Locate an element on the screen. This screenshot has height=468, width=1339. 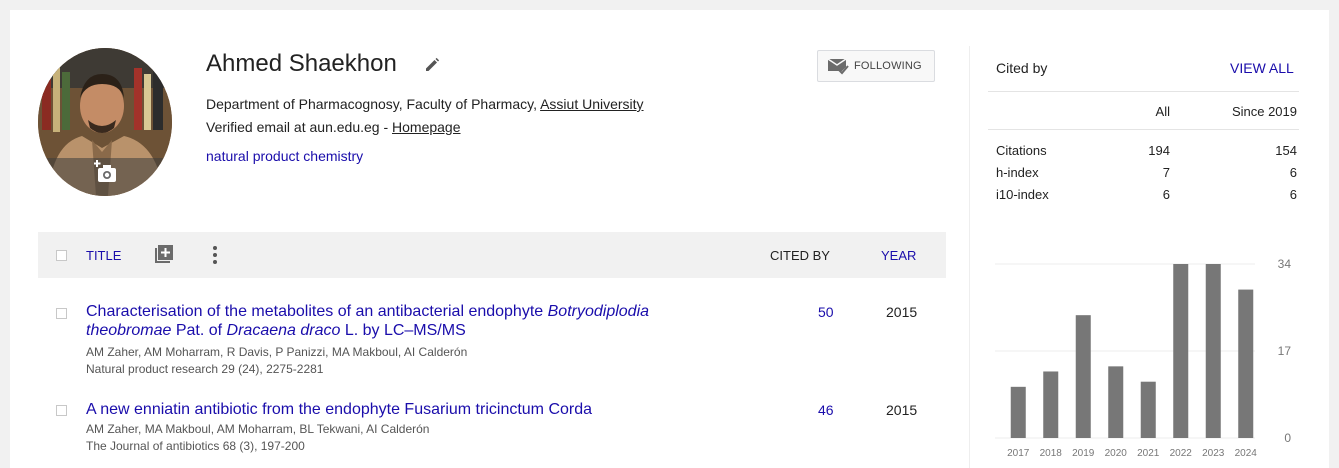
homepage-link: Homepage is located at coordinates (426, 127).